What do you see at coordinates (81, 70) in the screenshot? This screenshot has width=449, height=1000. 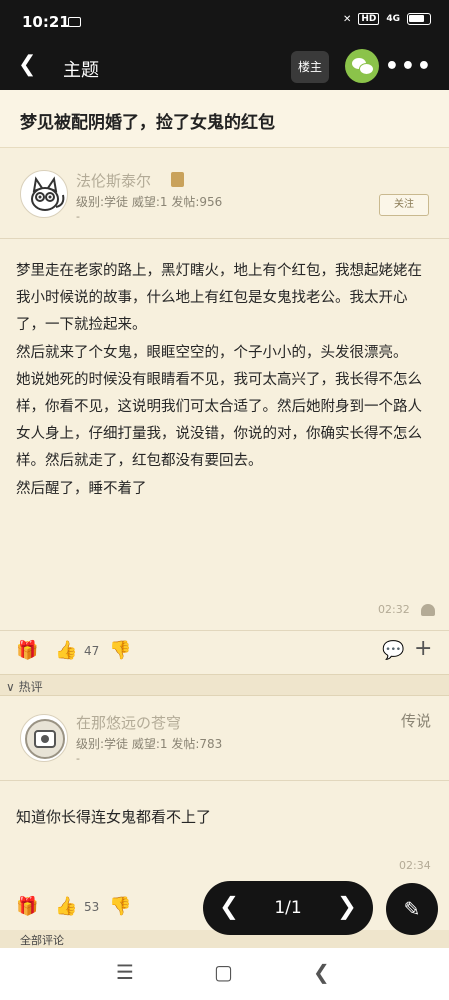 I see `header-title: 主题` at bounding box center [81, 70].